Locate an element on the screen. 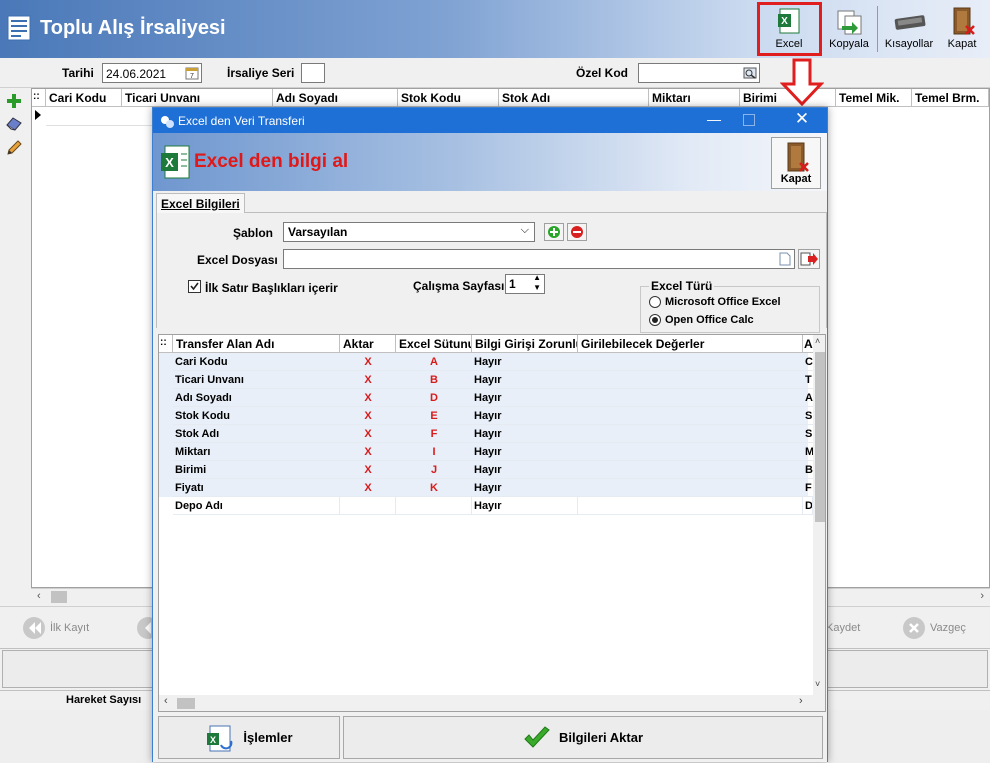 The image size is (990, 763). table-row: Adı Soyadı X D Hayır A is located at coordinates (486, 398).